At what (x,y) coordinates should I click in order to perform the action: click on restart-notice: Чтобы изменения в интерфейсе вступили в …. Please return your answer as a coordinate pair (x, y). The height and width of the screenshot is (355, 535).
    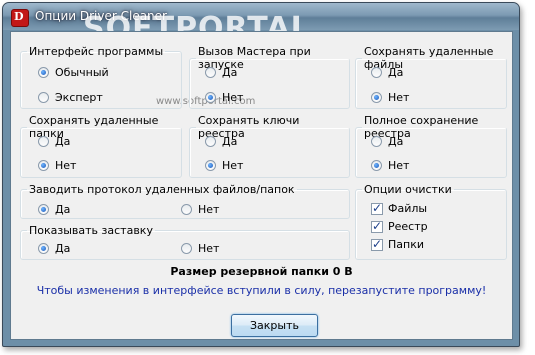
    Looking at the image, I should click on (261, 290).